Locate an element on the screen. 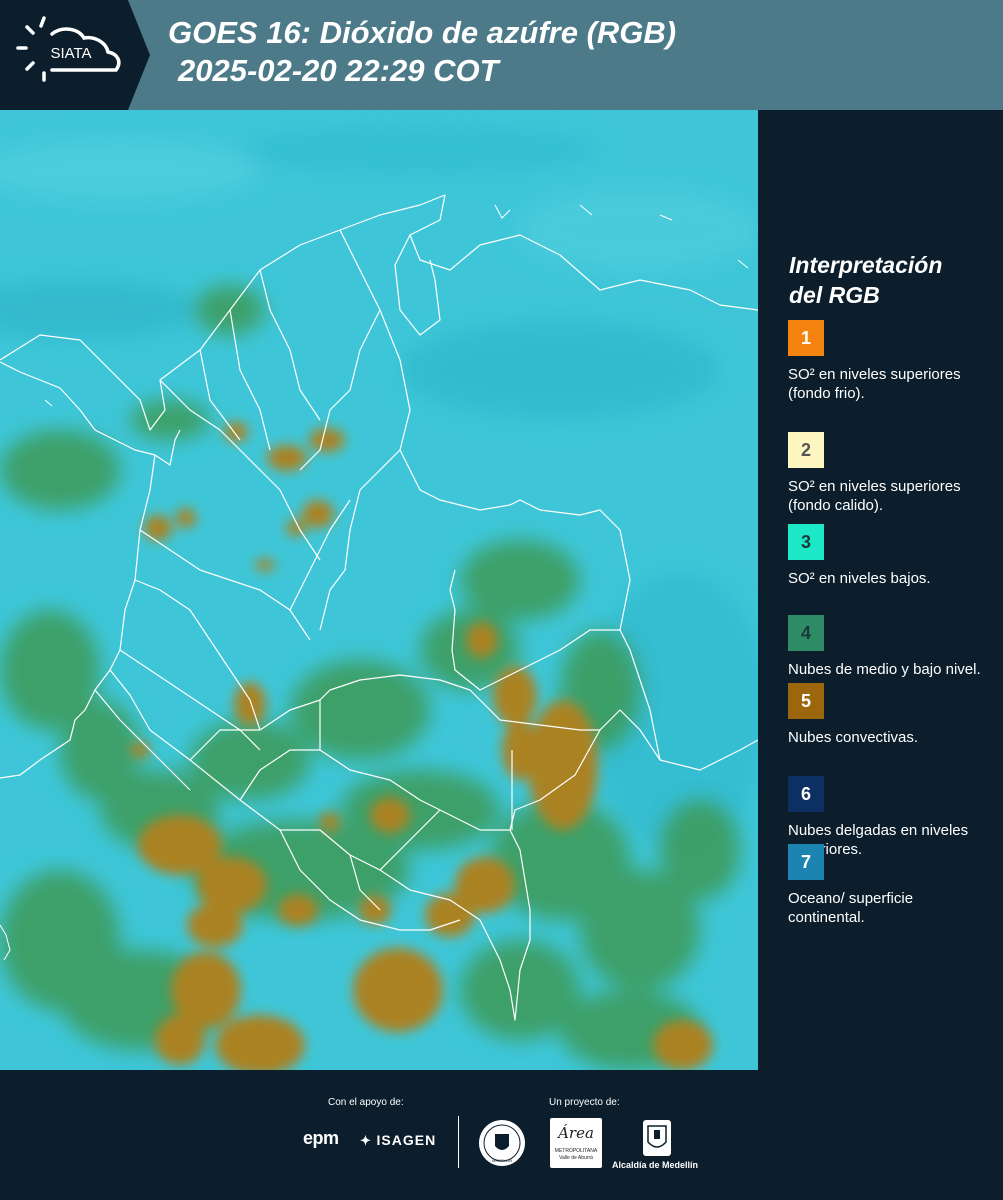  isagen-icon: ✦ is located at coordinates (368, 1140).